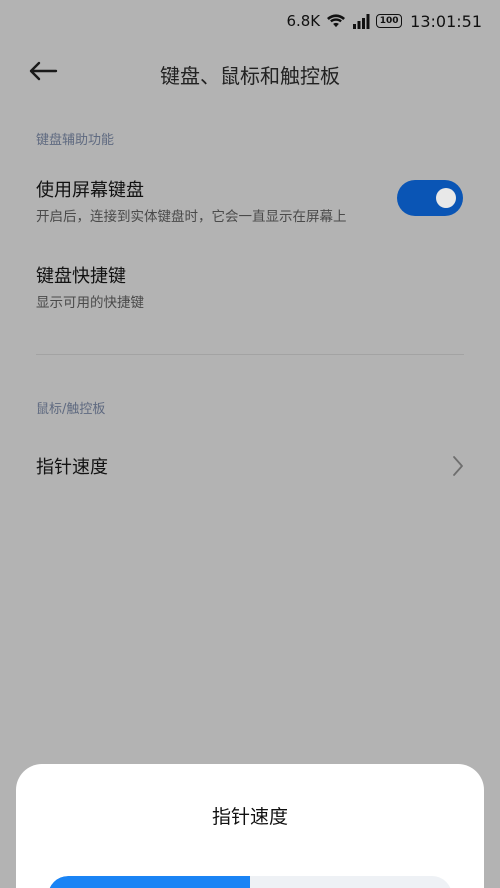  Describe the element at coordinates (81, 276) in the screenshot. I see `keyboard-shortcuts-title: 键盘快捷键` at that location.